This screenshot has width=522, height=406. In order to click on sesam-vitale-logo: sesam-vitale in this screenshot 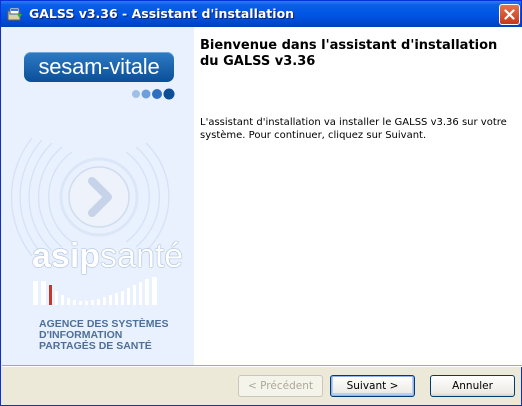, I will do `click(99, 67)`.